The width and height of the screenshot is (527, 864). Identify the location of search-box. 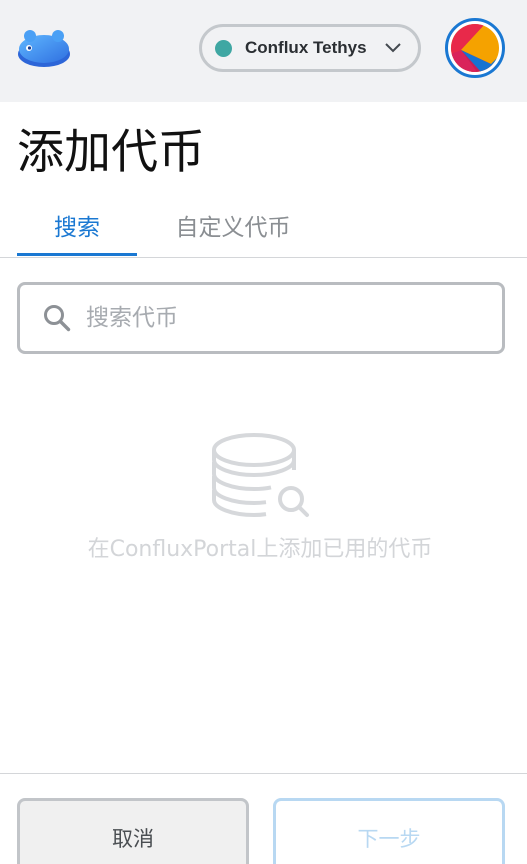
(261, 318).